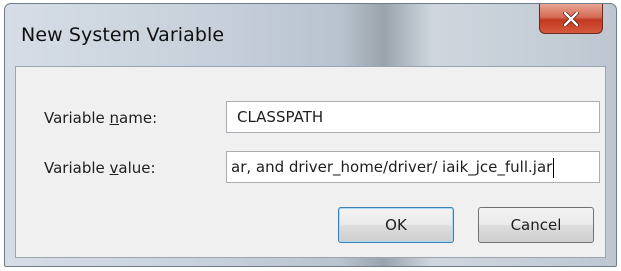 The image size is (621, 271). What do you see at coordinates (554, 167) in the screenshot?
I see `text-caret` at bounding box center [554, 167].